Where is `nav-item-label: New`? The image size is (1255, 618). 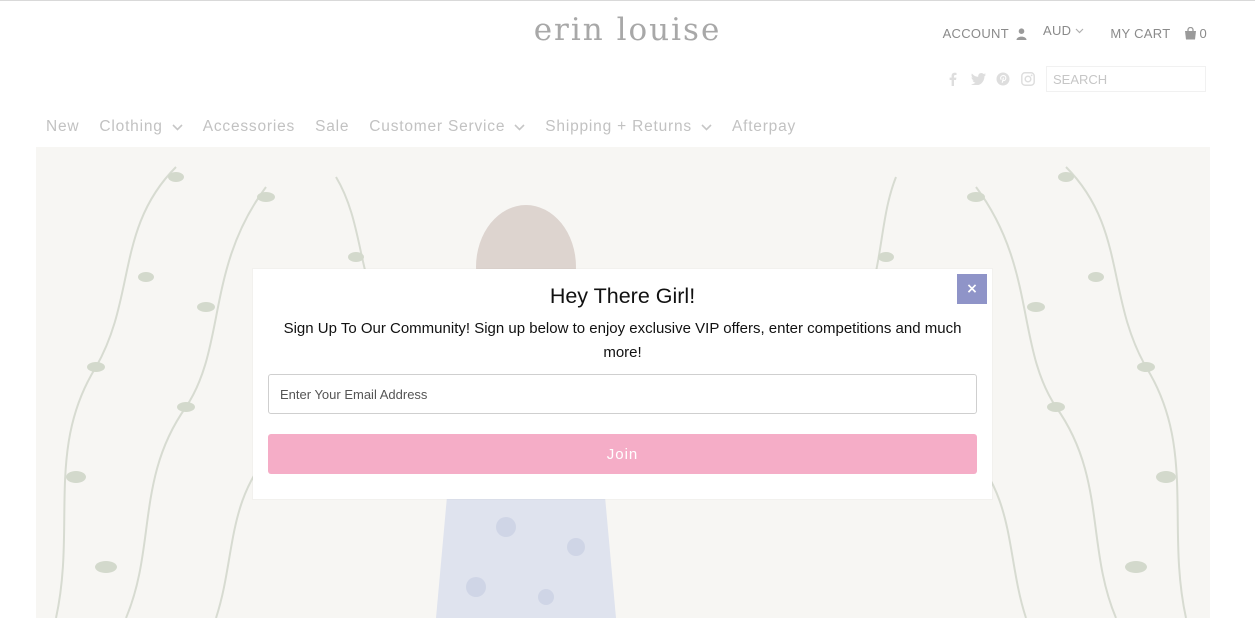 nav-item-label: New is located at coordinates (63, 126).